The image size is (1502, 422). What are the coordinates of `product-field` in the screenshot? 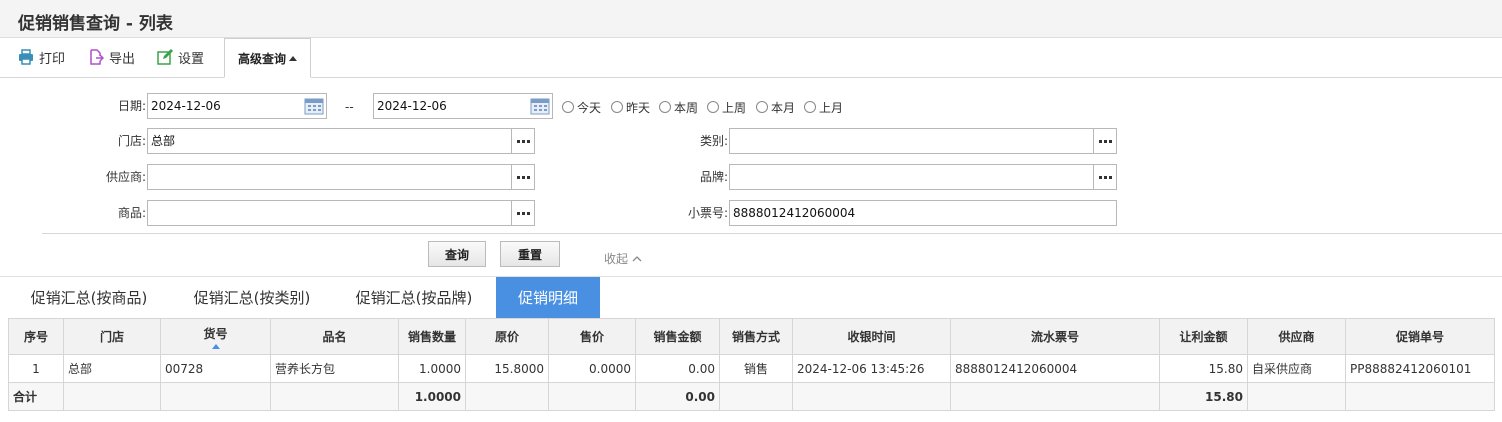 It's located at (329, 213).